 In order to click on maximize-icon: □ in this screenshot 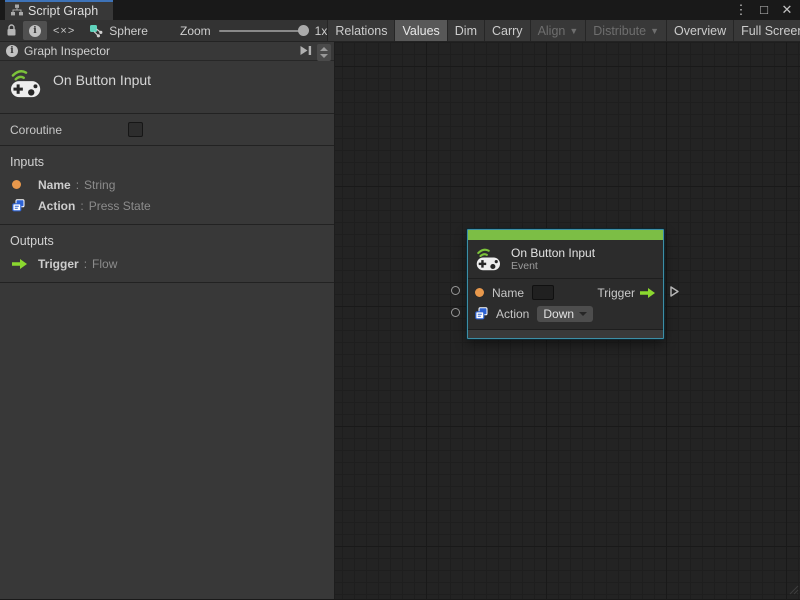, I will do `click(764, 10)`.